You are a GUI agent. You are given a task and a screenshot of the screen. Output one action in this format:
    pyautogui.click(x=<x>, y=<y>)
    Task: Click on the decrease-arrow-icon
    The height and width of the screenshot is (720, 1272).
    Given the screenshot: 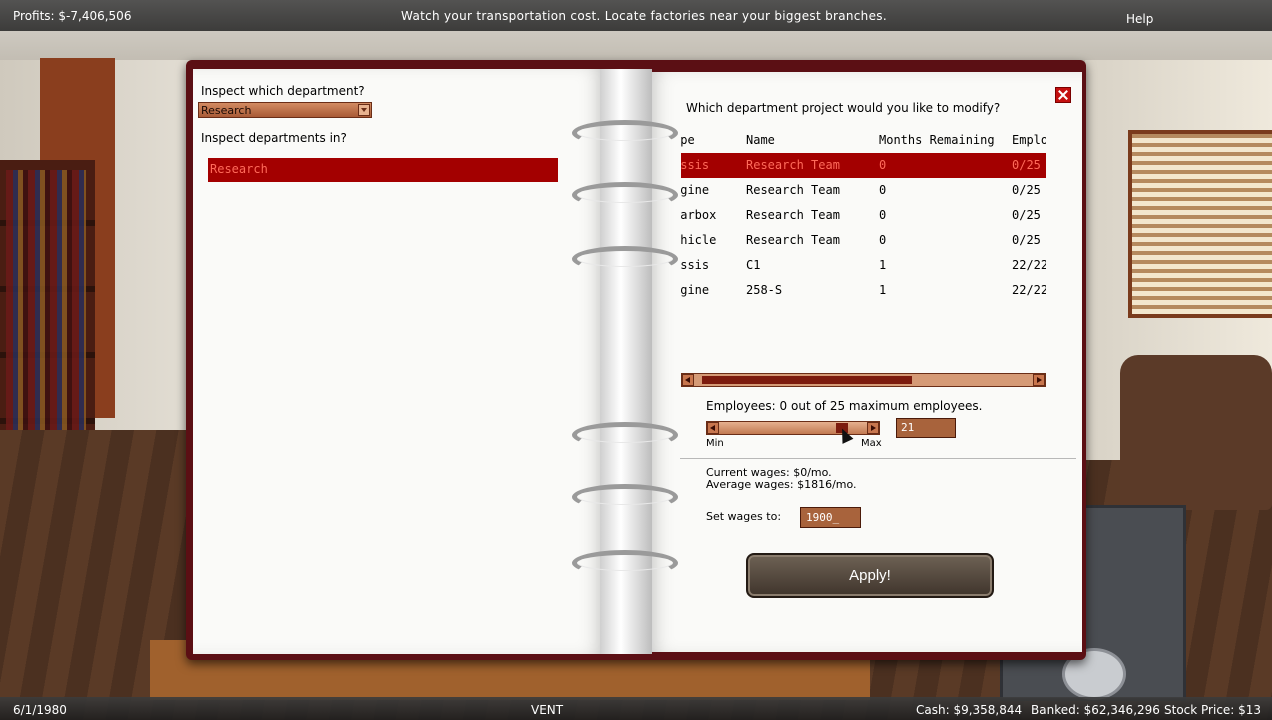 What is the action you would take?
    pyautogui.click(x=713, y=428)
    